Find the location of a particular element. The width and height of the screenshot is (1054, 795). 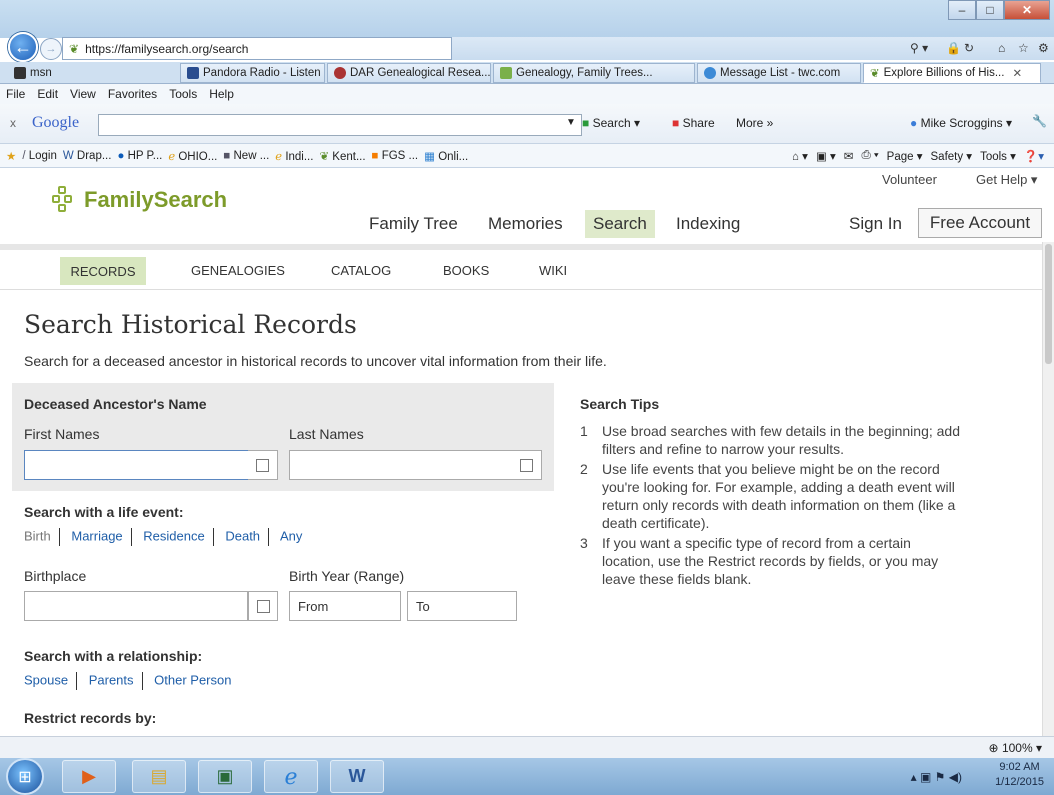

last-names-exact-toggle is located at coordinates (527, 465).